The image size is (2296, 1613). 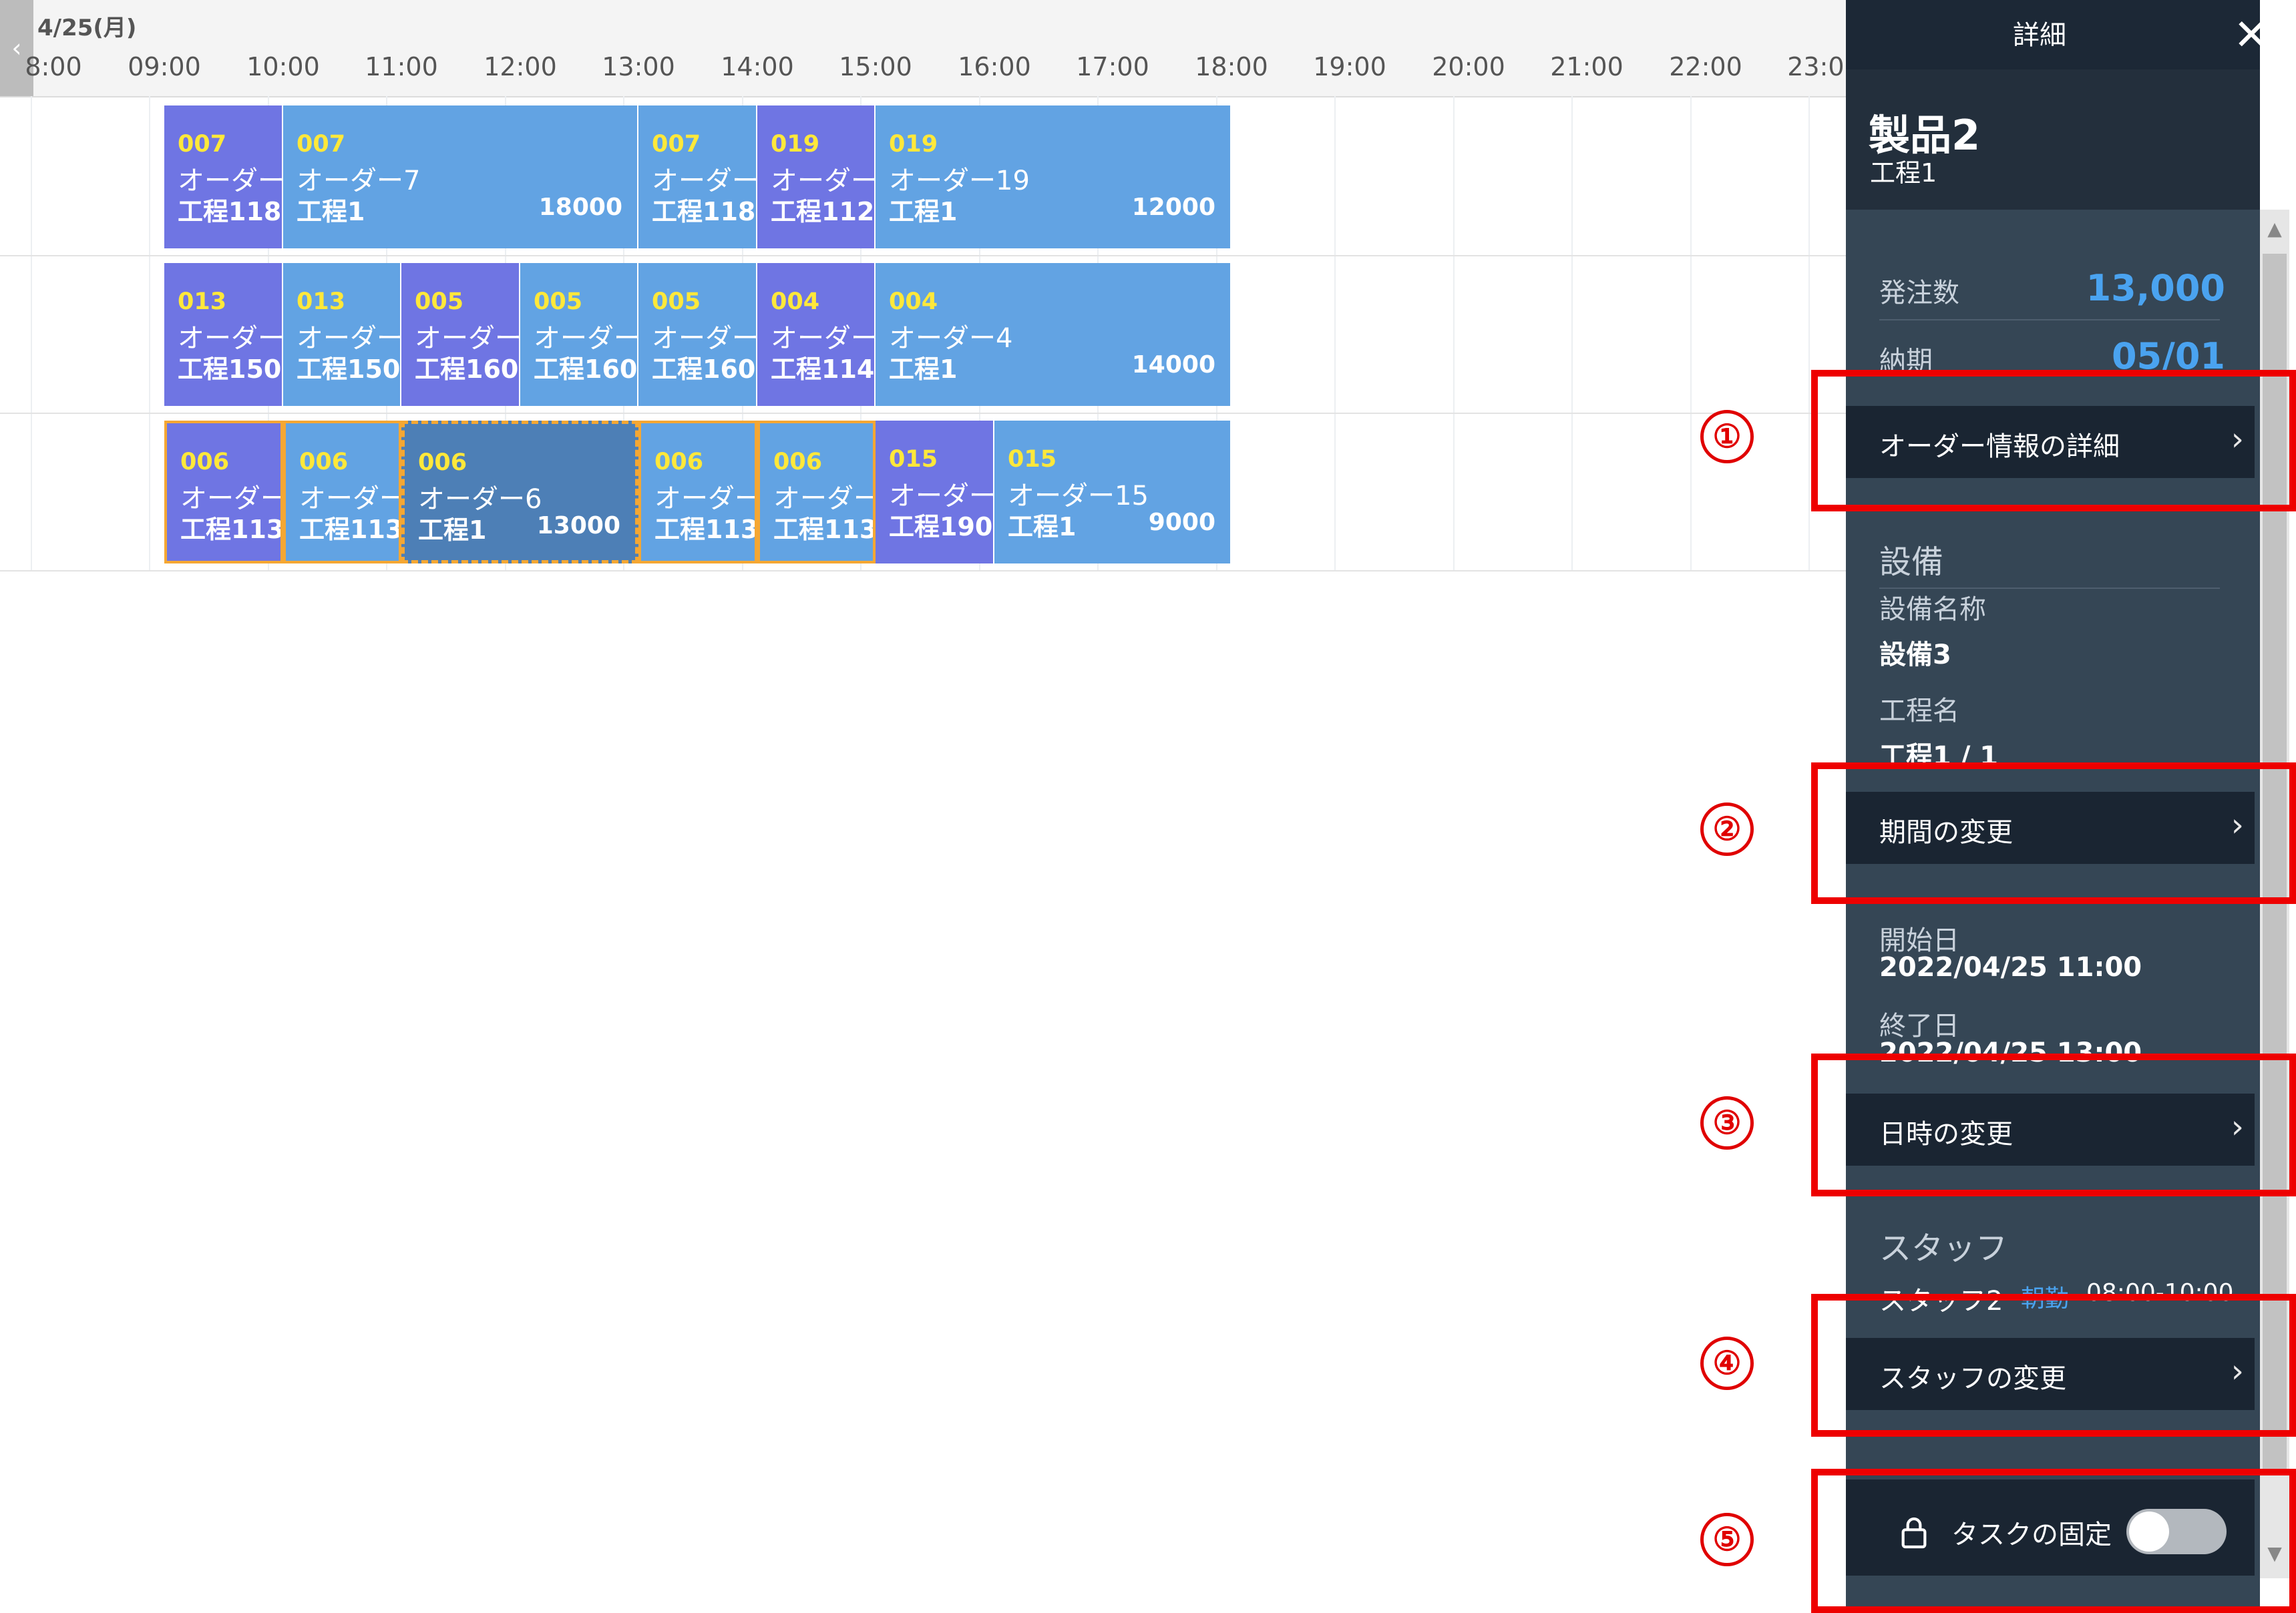 I want to click on order-qty-value: 13,000, so click(x=2155, y=288).